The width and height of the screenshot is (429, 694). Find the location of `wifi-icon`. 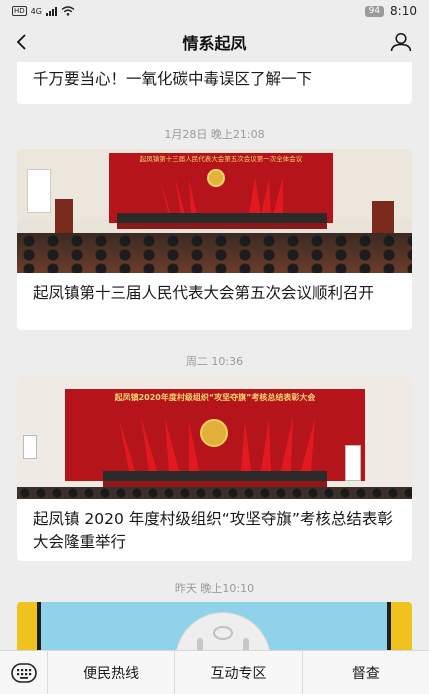

wifi-icon is located at coordinates (68, 11).